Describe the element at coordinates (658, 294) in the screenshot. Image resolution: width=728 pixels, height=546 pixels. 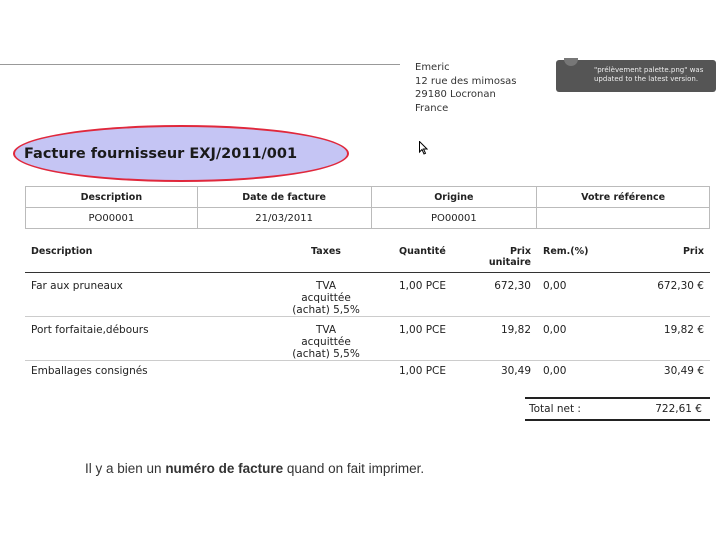
I see `line-price: 672,30 €` at that location.